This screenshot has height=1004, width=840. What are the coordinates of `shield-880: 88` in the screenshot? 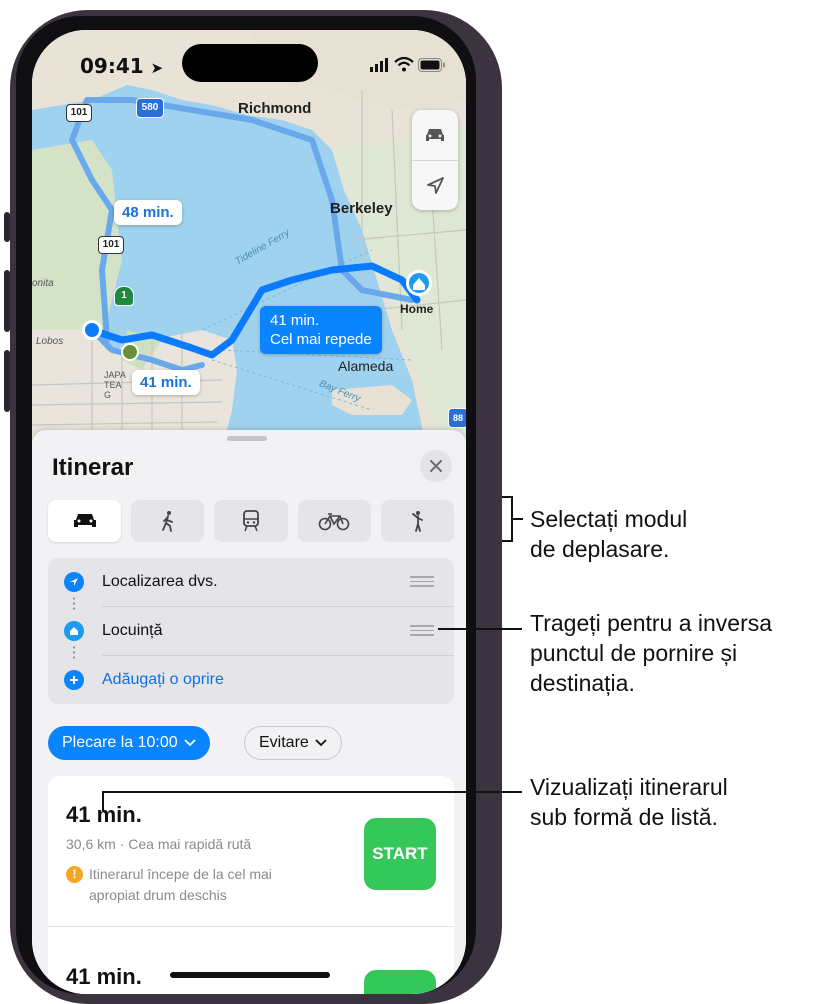 It's located at (457, 418).